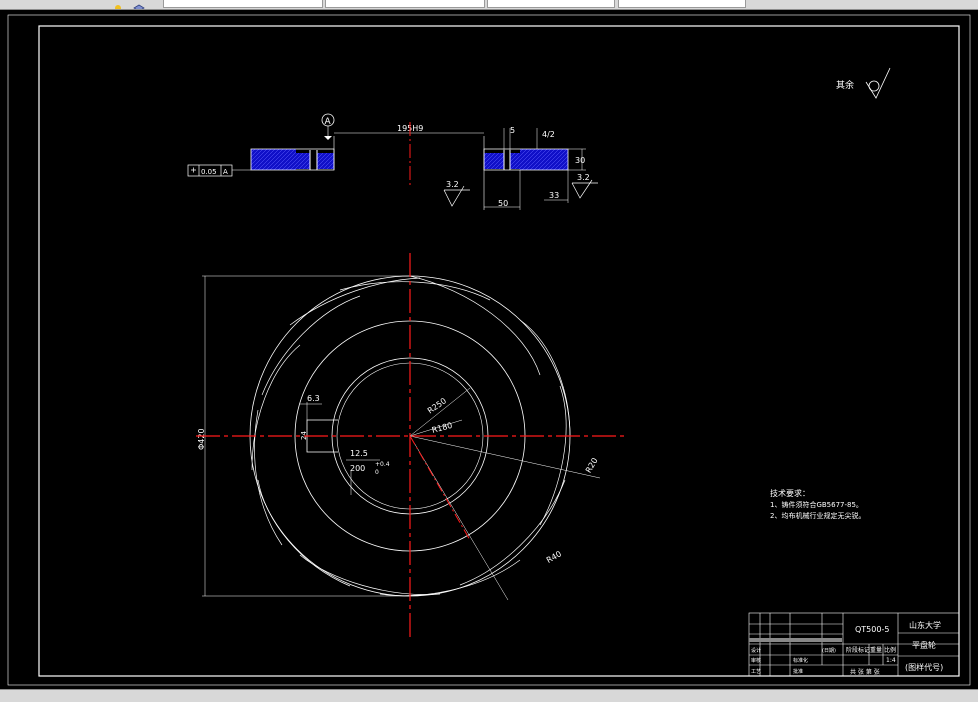 Image resolution: width=978 pixels, height=702 pixels. I want to click on svg-text: 工艺, so click(756, 672).